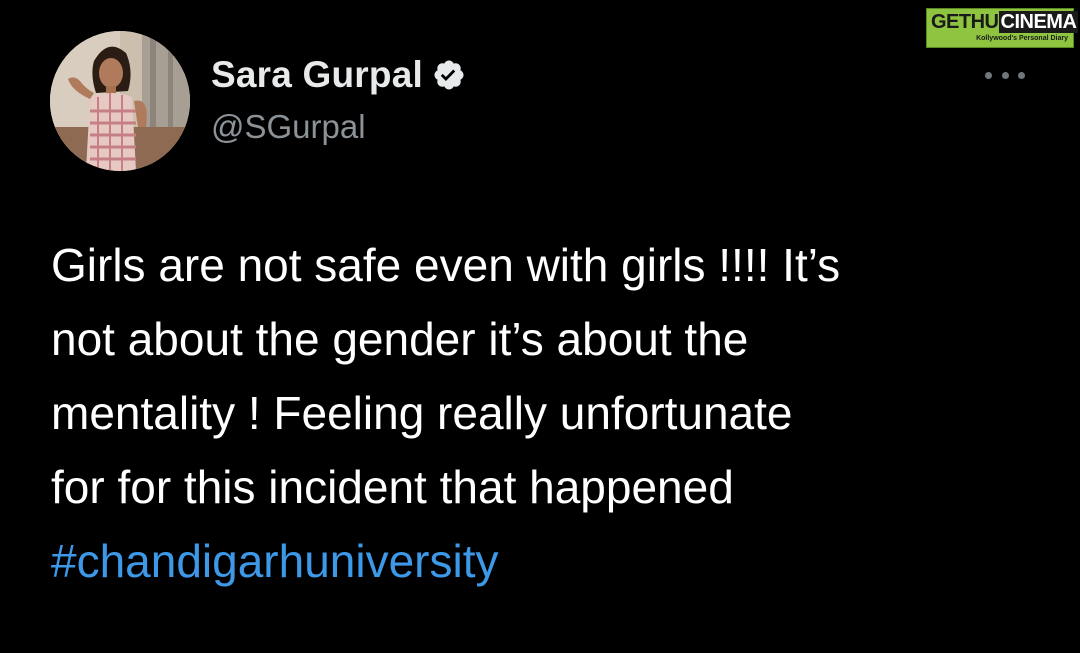 This screenshot has width=1080, height=653. I want to click on watermark-title: GETHU CINEMA, so click(1005, 22).